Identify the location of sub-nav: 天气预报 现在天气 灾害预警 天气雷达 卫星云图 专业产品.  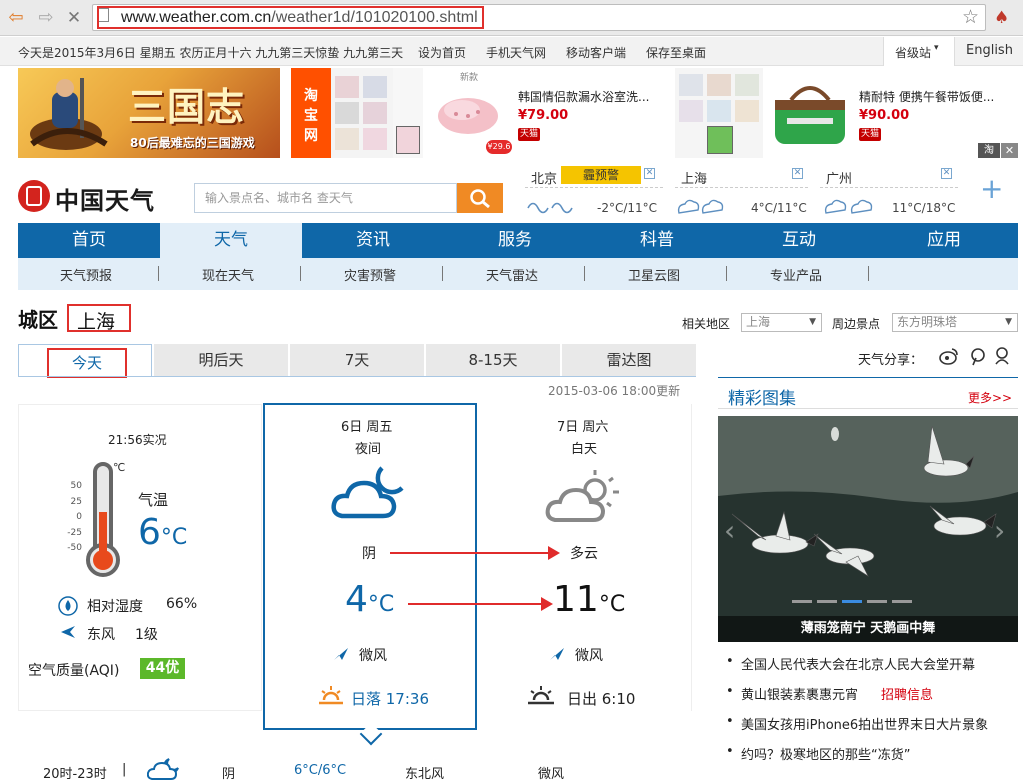
(518, 274).